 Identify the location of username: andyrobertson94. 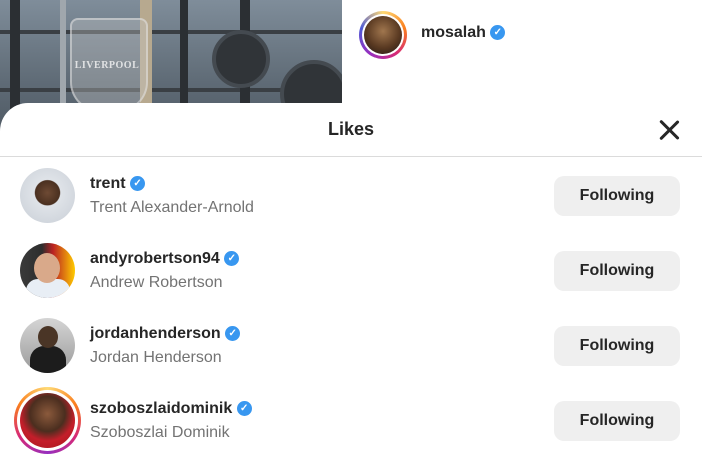
(155, 258).